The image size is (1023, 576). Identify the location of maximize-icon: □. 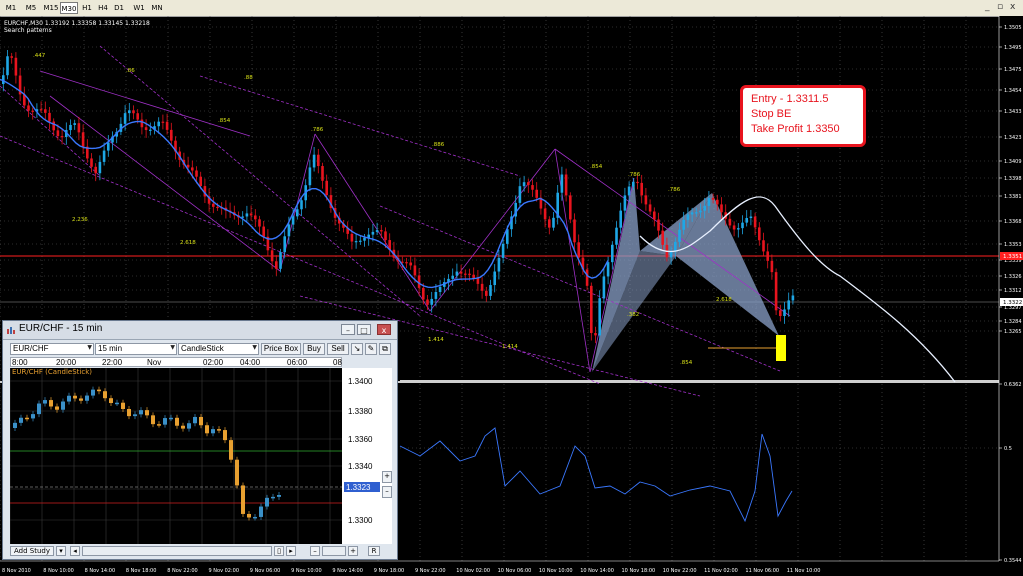
(364, 329).